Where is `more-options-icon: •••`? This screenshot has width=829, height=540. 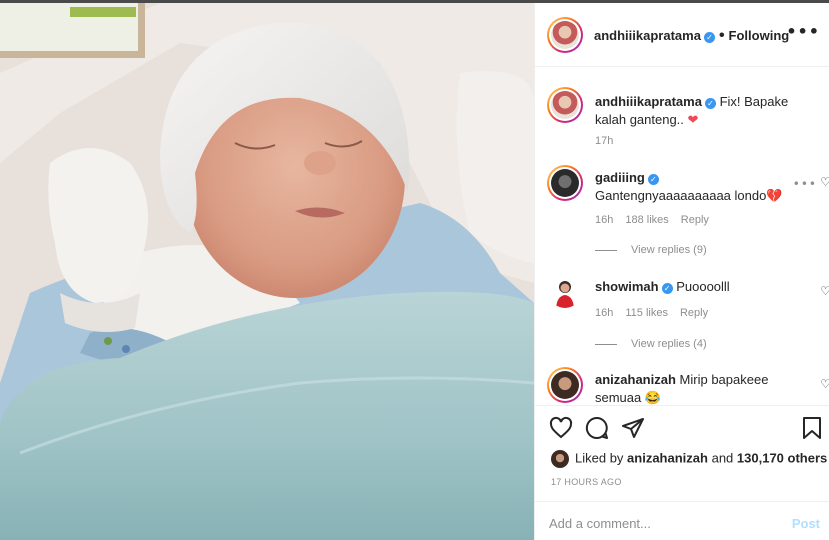
more-options-icon: ••• is located at coordinates (803, 32).